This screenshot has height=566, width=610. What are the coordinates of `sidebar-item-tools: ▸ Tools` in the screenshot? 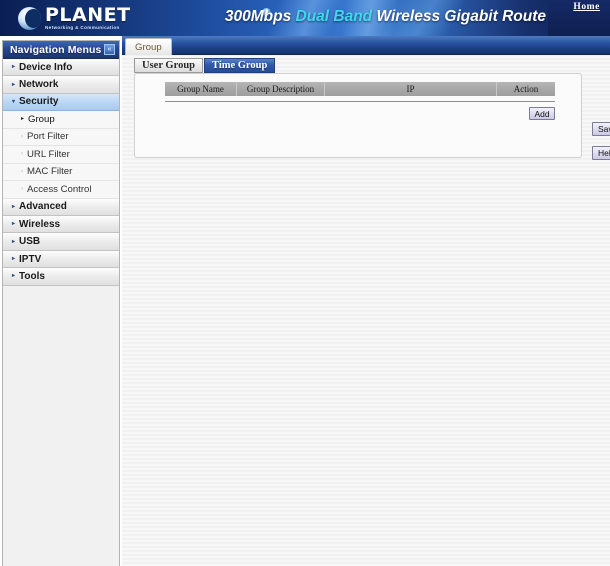 It's located at (61, 277).